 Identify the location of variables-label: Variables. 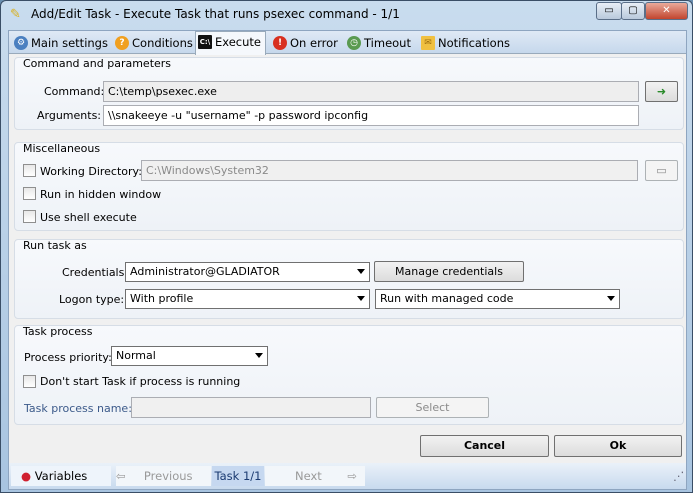
(61, 476).